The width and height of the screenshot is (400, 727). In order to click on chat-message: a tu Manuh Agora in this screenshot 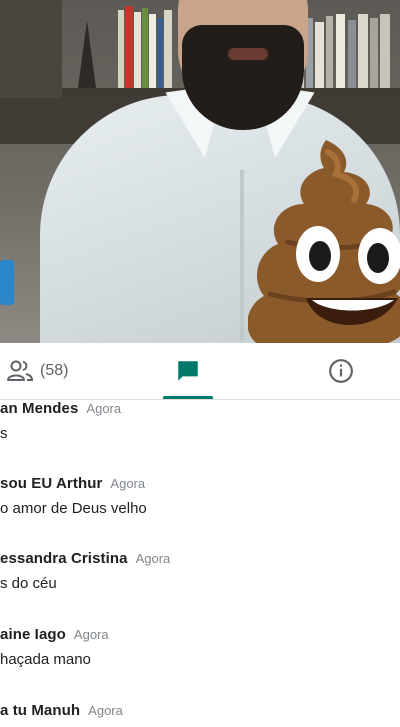, I will do `click(200, 714)`.